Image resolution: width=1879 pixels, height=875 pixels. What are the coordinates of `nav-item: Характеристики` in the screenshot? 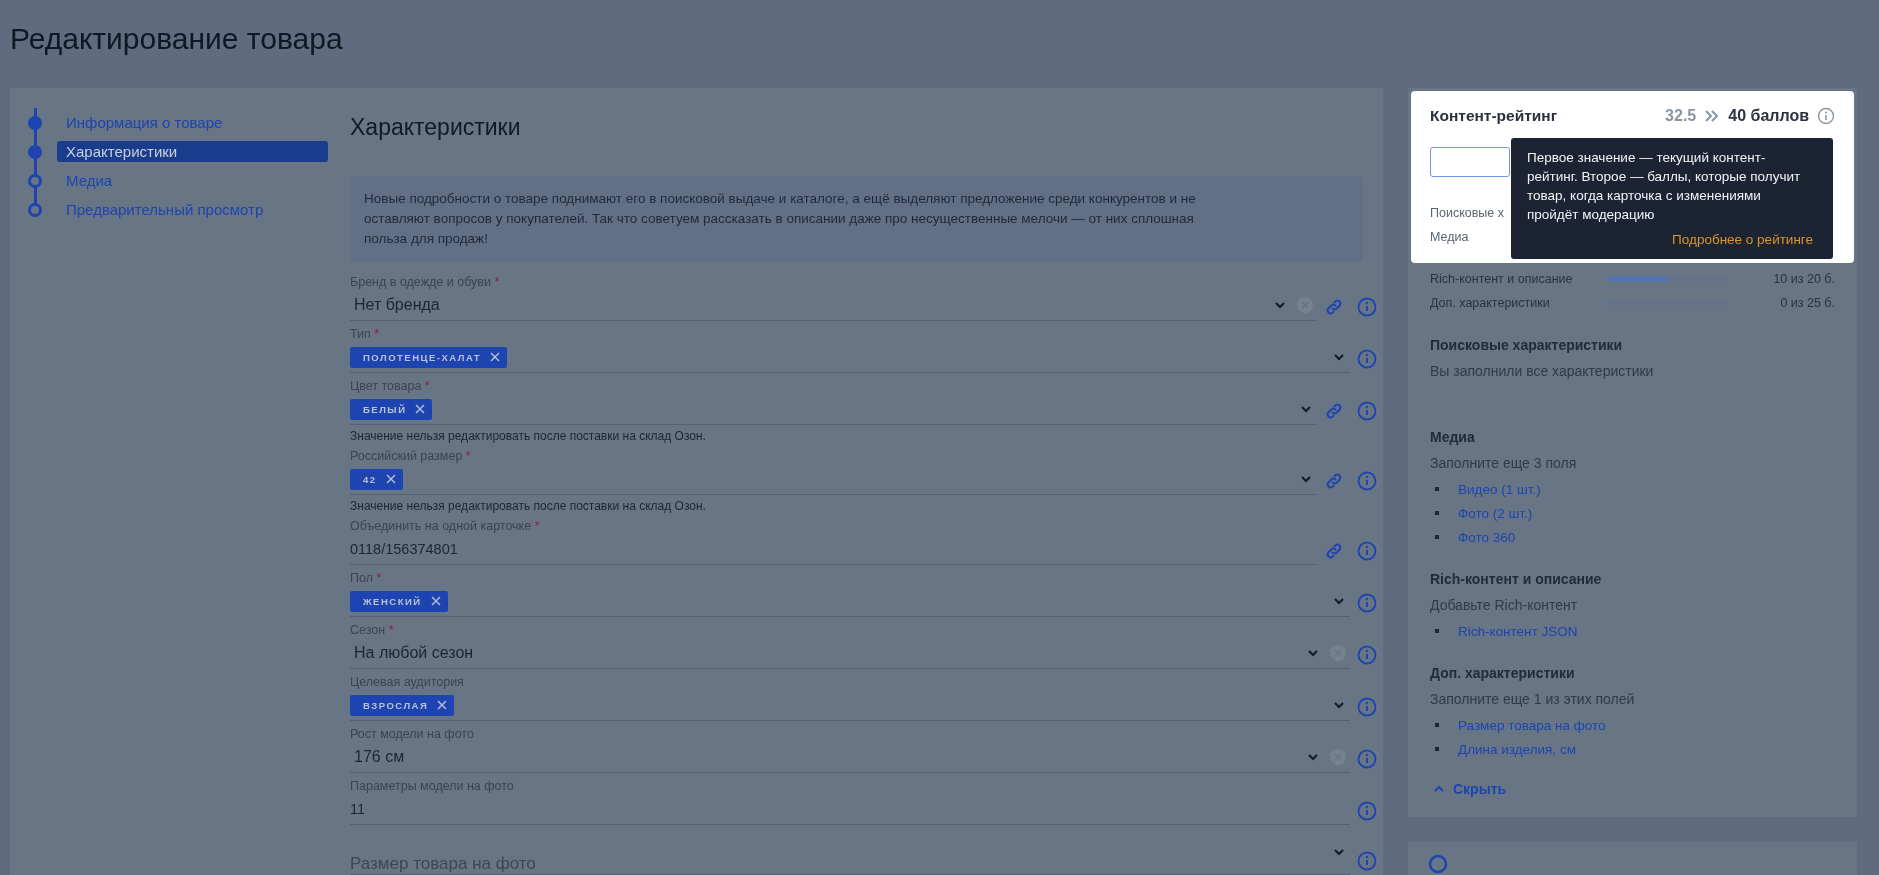 It's located at (192, 151).